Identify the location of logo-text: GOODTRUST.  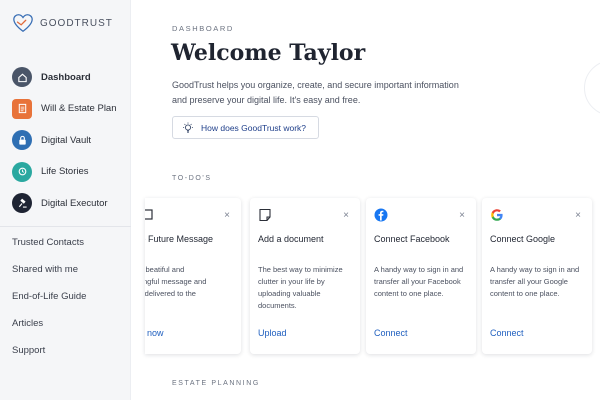
(76, 23).